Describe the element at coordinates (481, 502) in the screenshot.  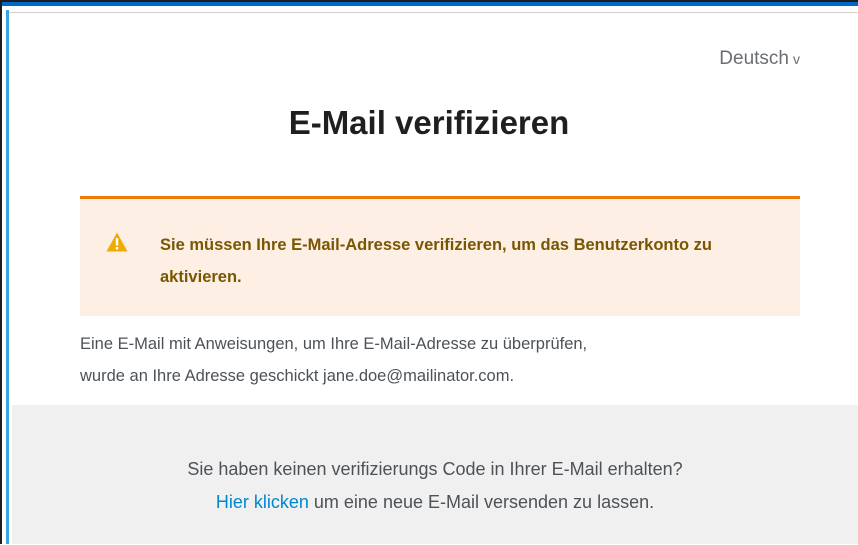
I see `footer-link-suffix: um eine neue E-Mail versenden zu lassen.` at that location.